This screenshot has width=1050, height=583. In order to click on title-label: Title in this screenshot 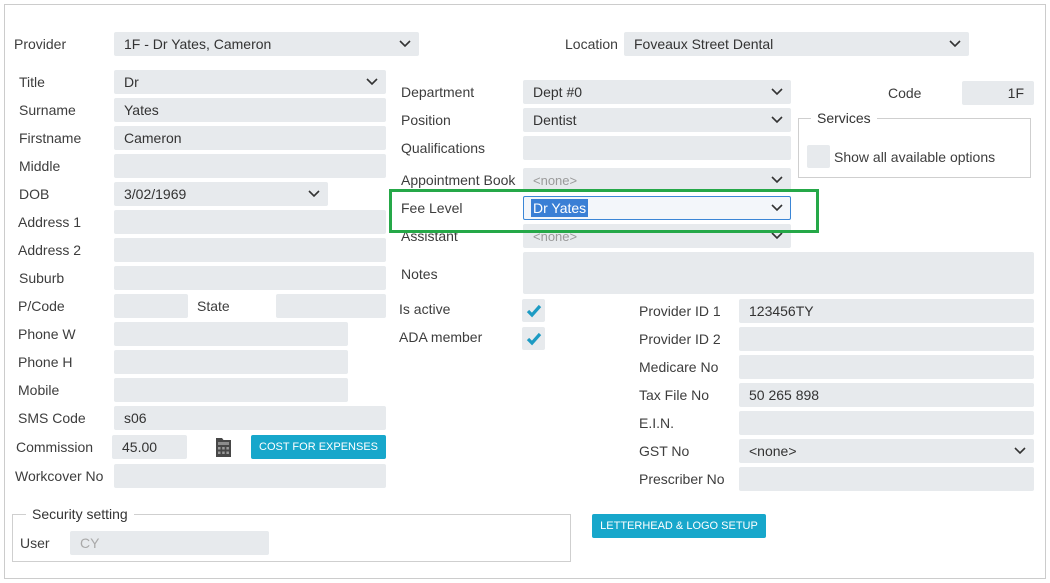, I will do `click(32, 82)`.